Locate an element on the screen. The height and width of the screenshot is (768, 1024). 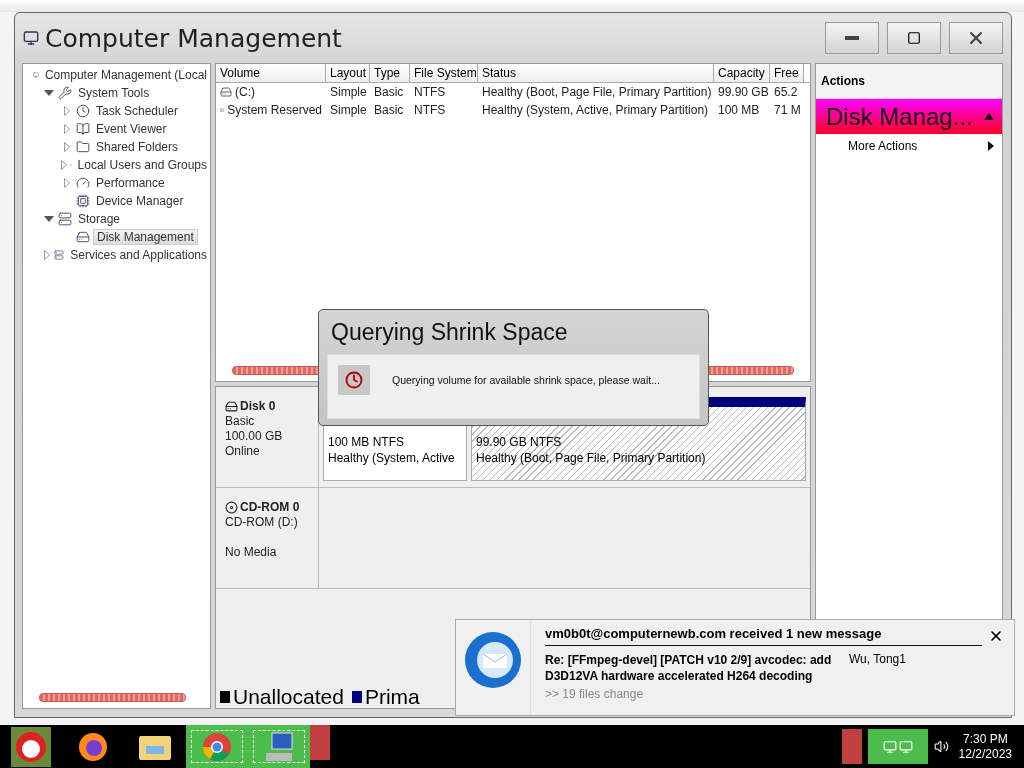
minimize-button is located at coordinates (852, 38).